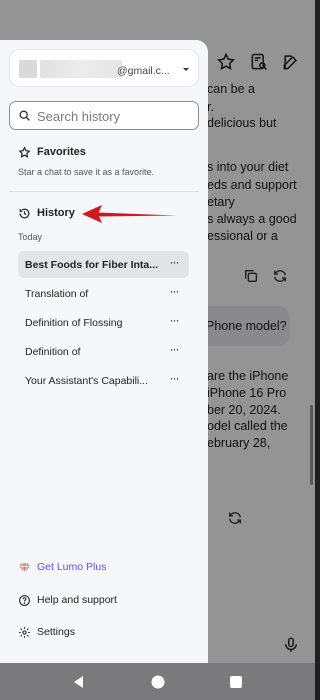 This screenshot has width=320, height=700. Describe the element at coordinates (77, 600) in the screenshot. I see `help-support-label: Help and support` at that location.